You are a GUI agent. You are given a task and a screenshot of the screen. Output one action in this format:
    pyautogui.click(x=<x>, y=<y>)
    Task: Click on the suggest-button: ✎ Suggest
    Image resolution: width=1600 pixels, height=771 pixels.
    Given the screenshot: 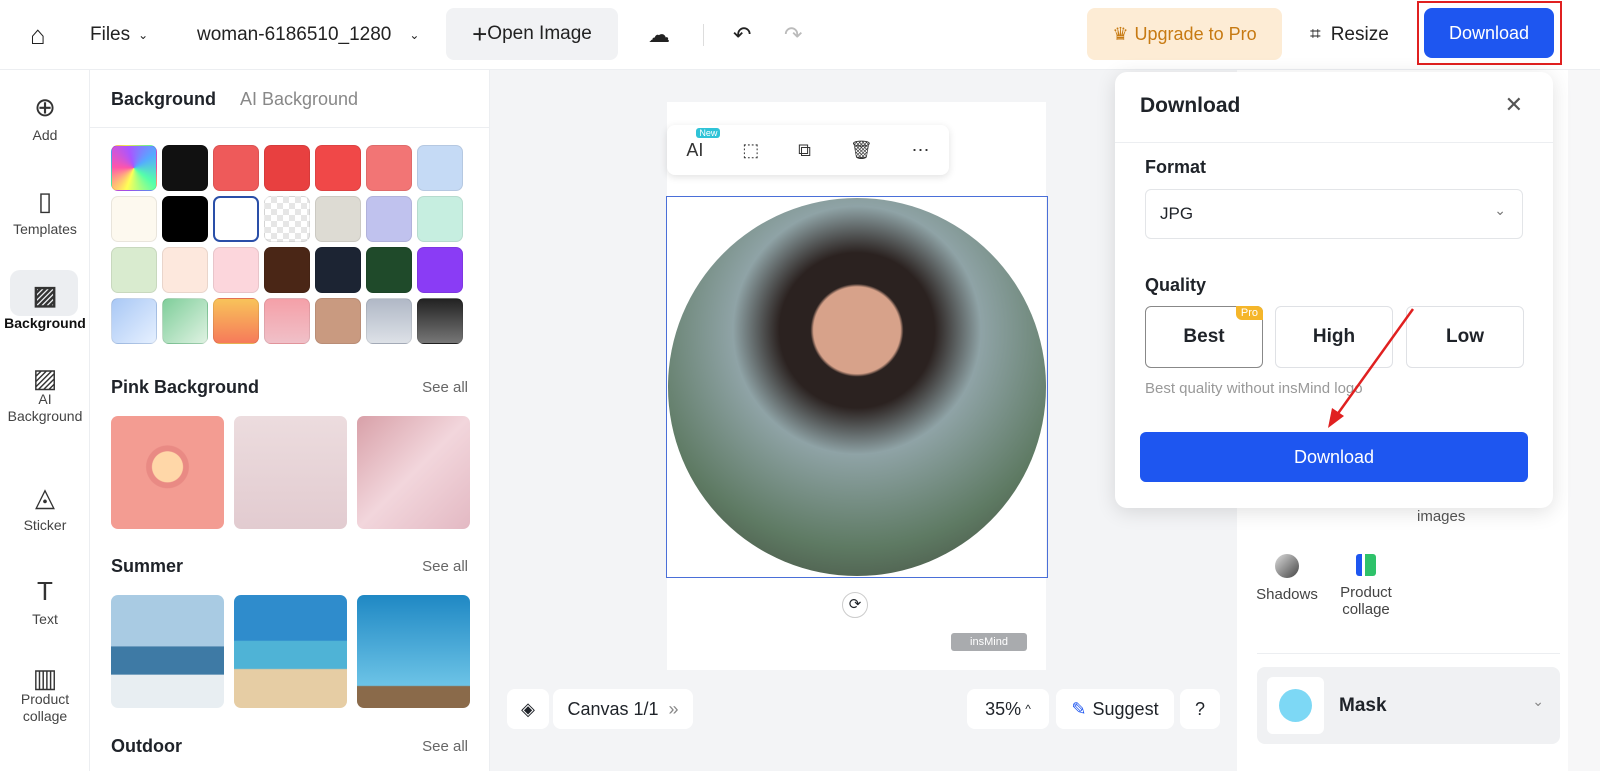 What is the action you would take?
    pyautogui.click(x=1115, y=709)
    